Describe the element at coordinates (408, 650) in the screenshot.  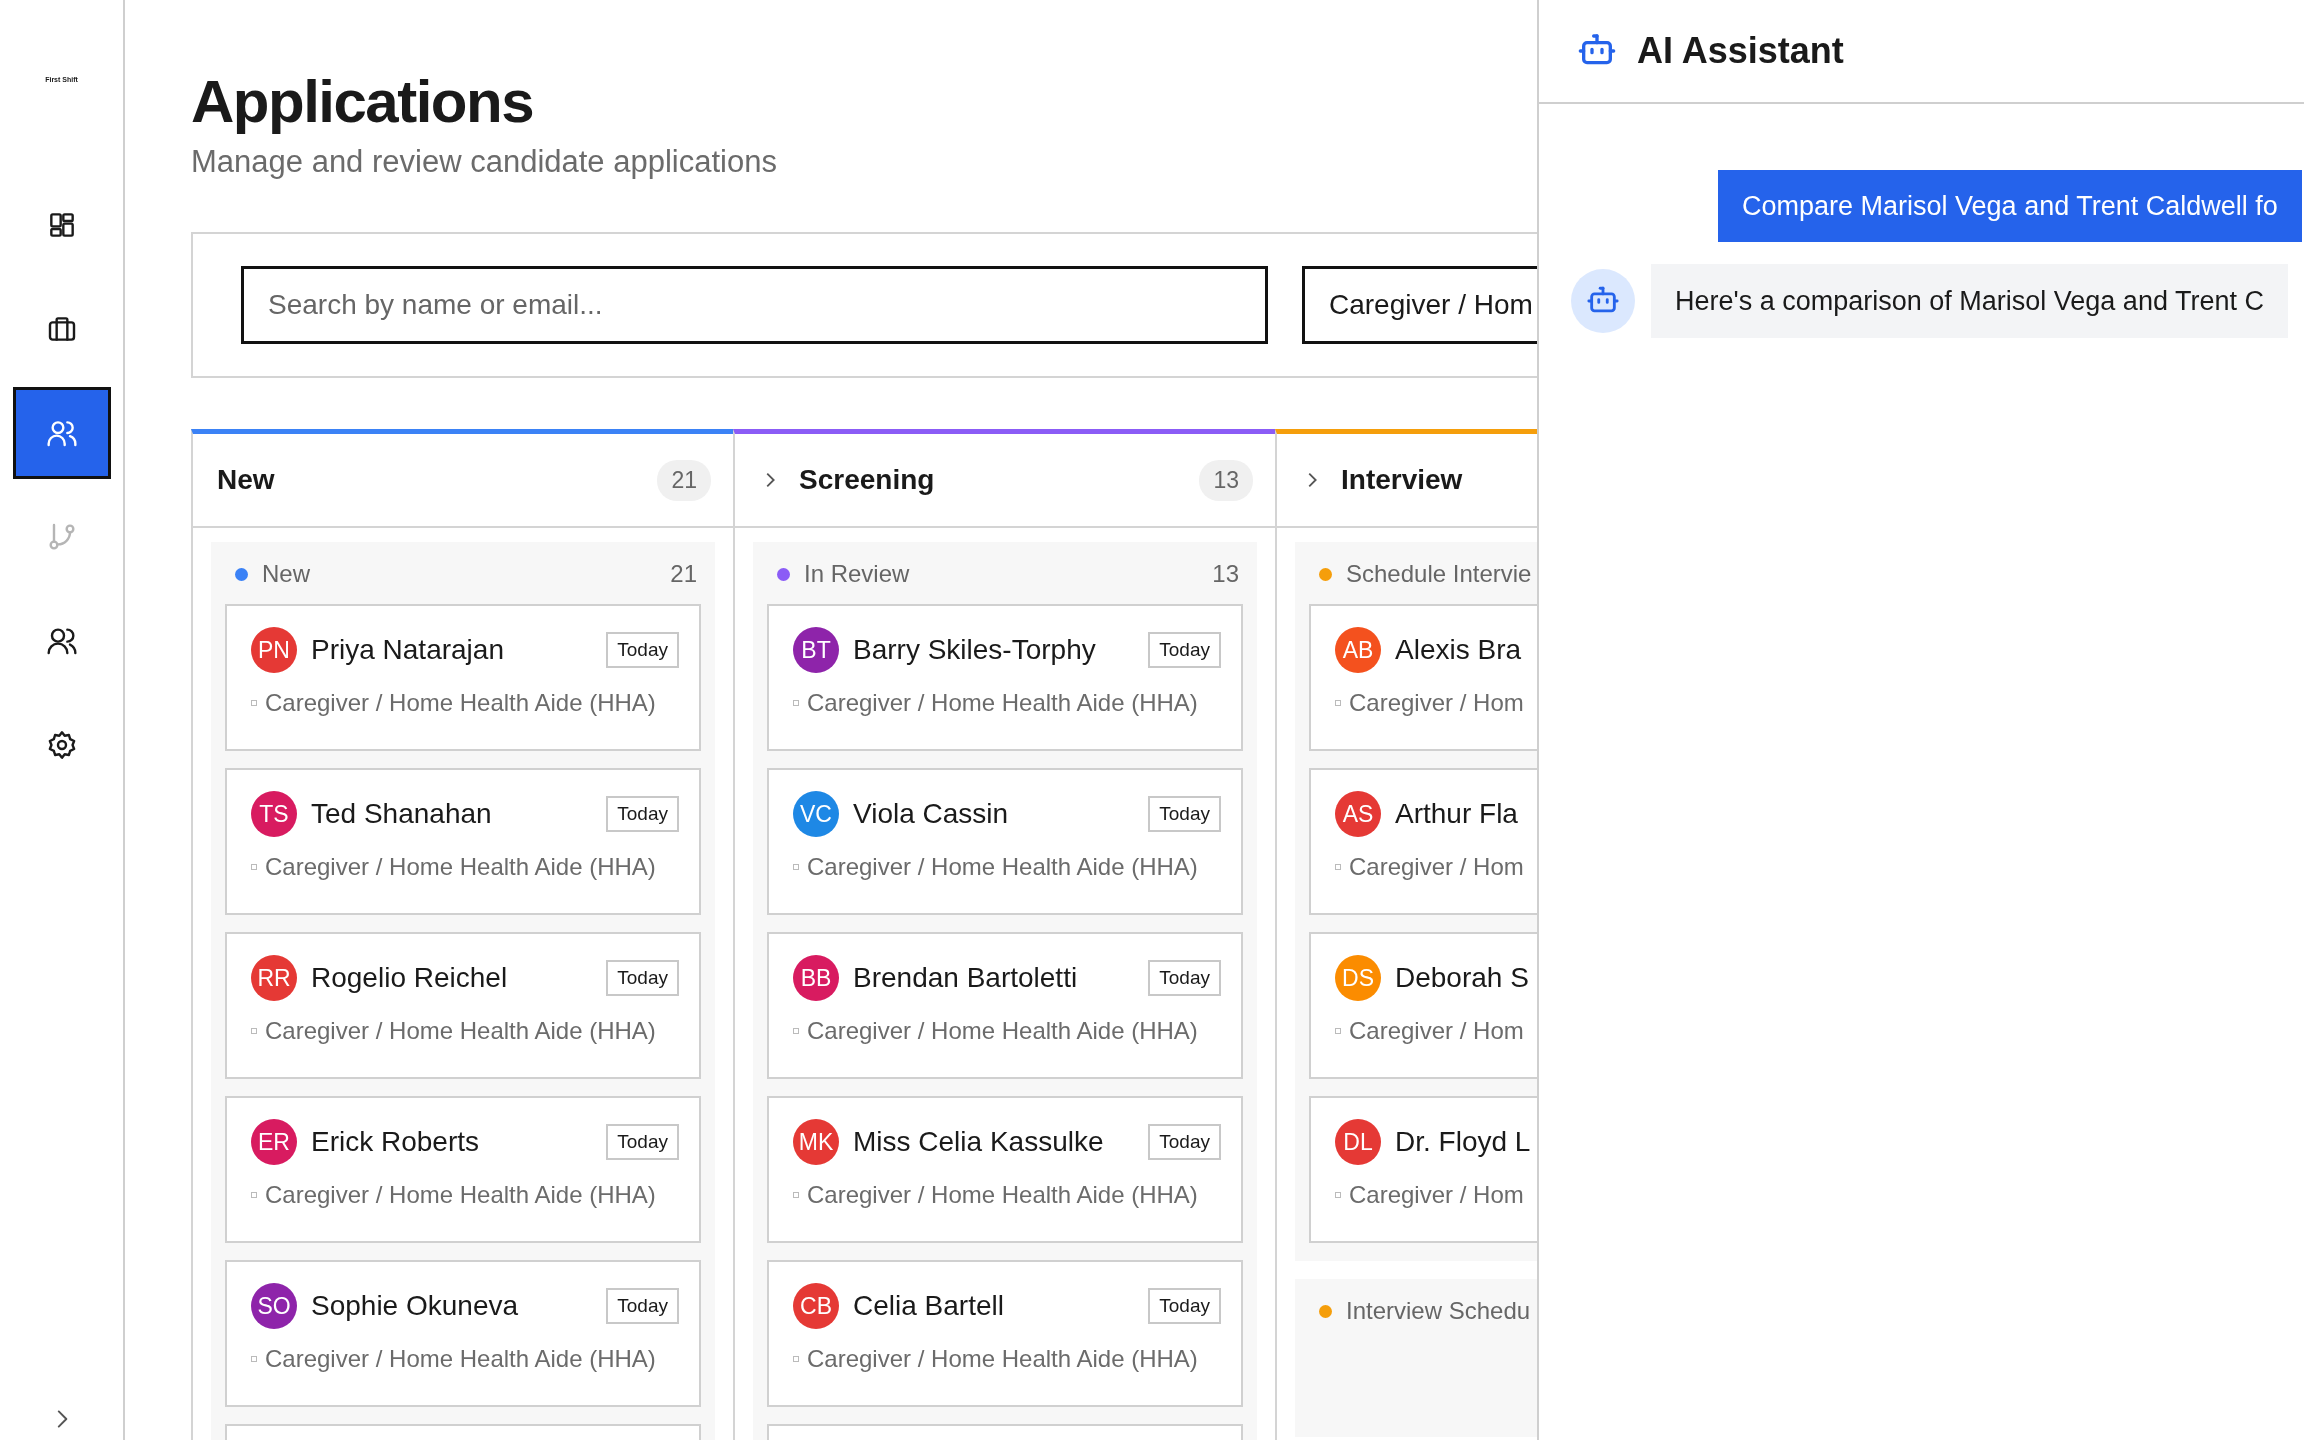
I see `candidate-name: Priya Natarajan` at that location.